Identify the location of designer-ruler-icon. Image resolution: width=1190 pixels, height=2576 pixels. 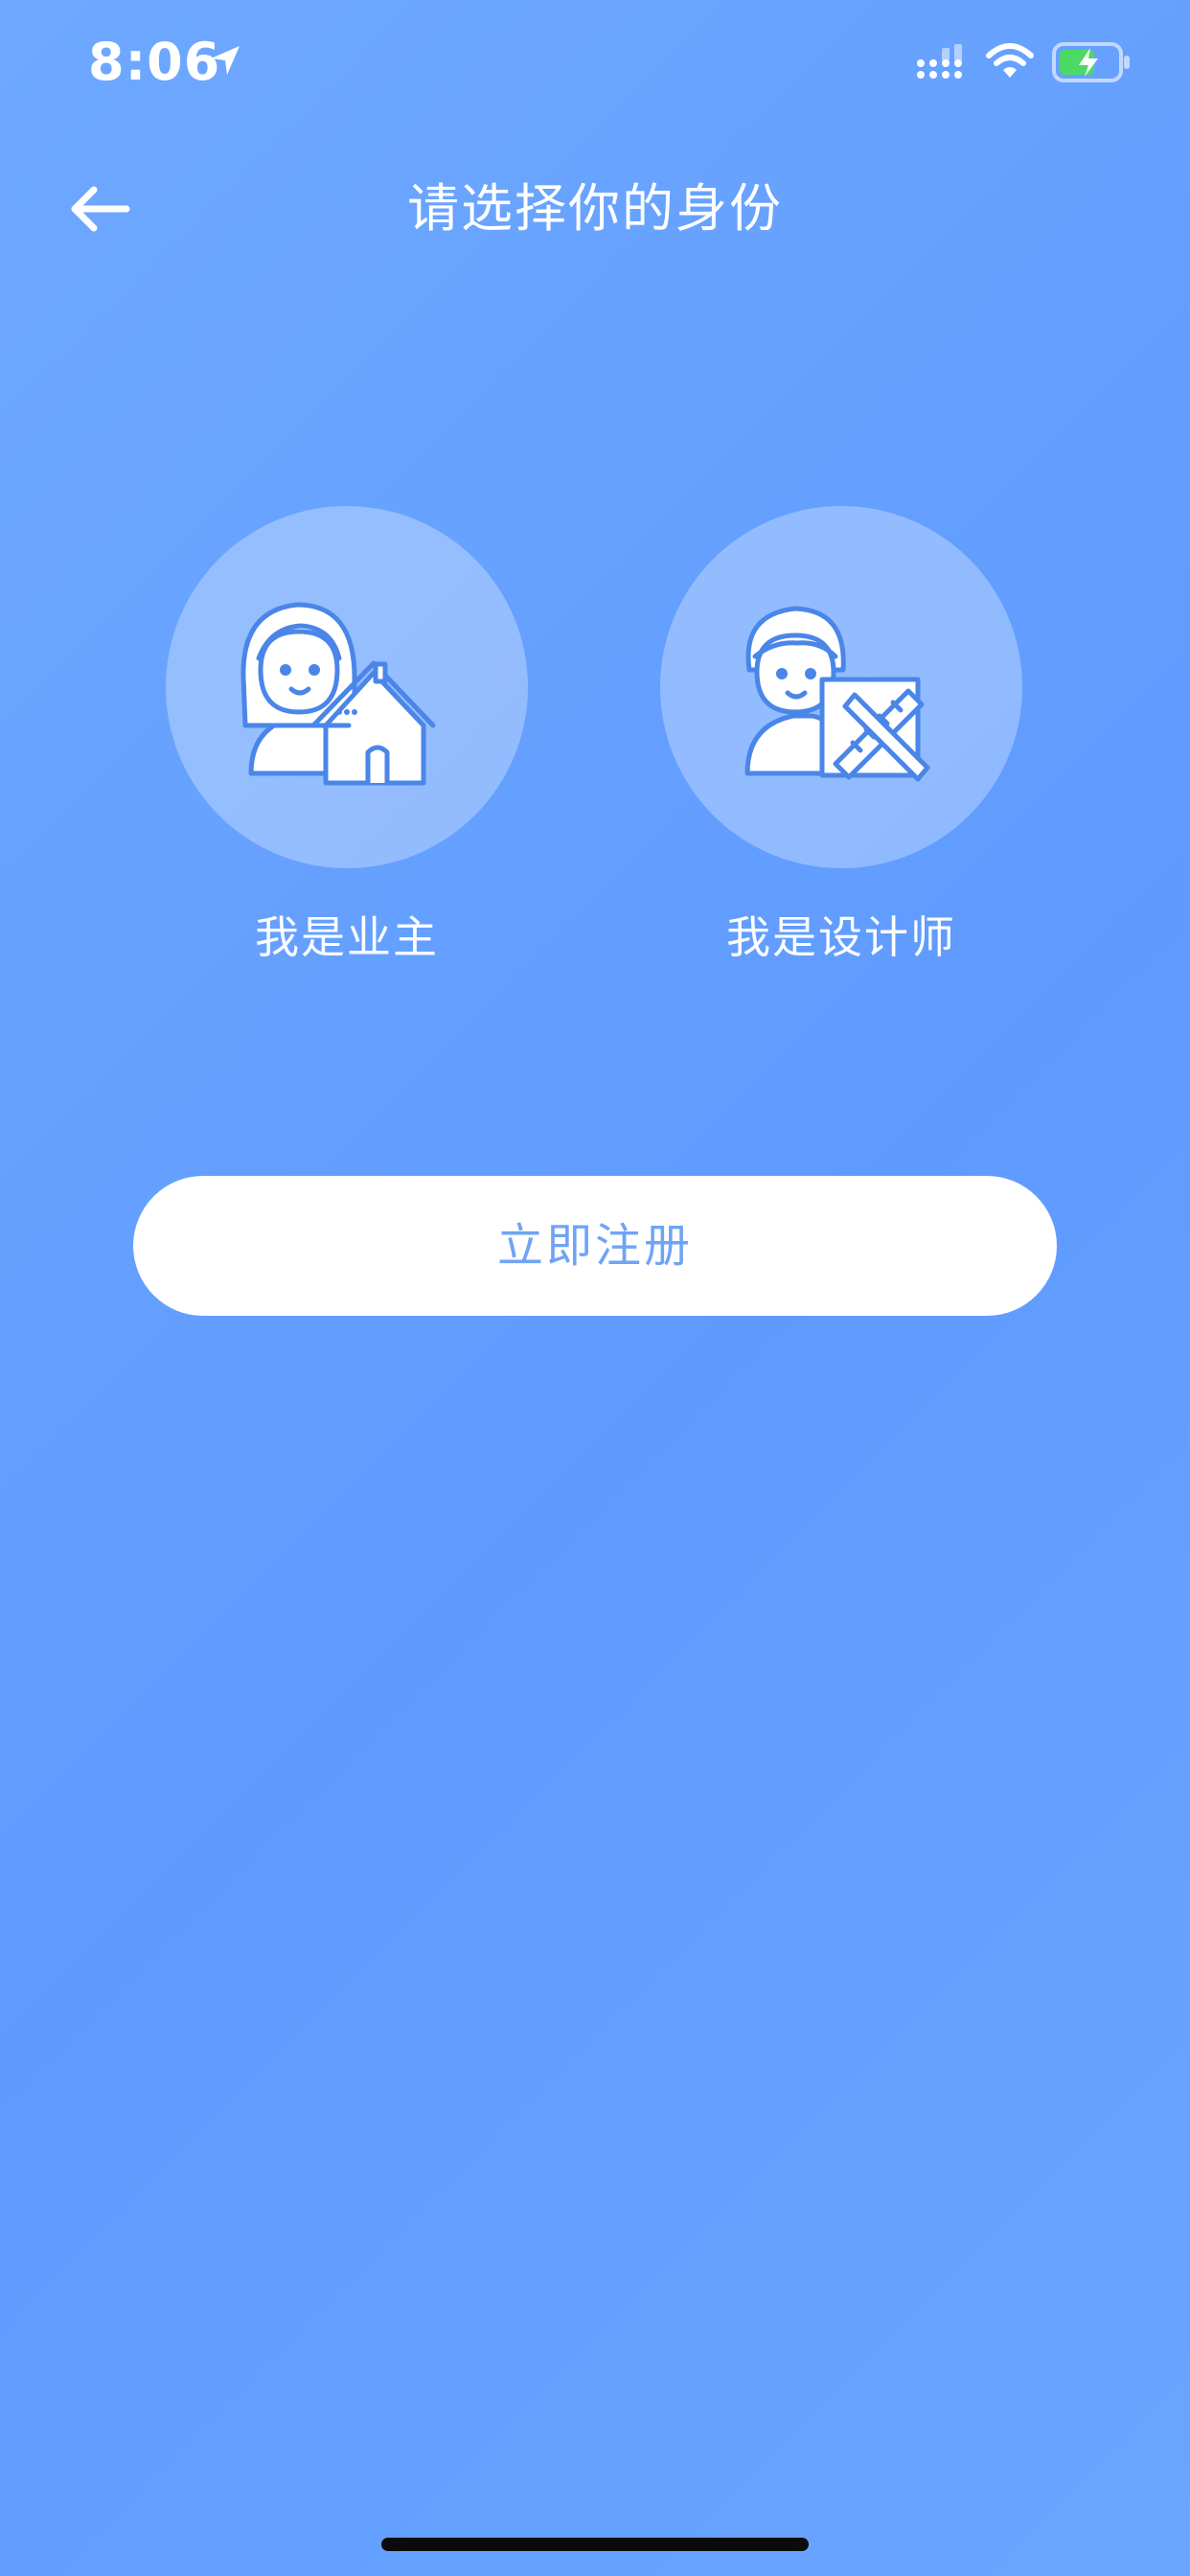
(837, 694).